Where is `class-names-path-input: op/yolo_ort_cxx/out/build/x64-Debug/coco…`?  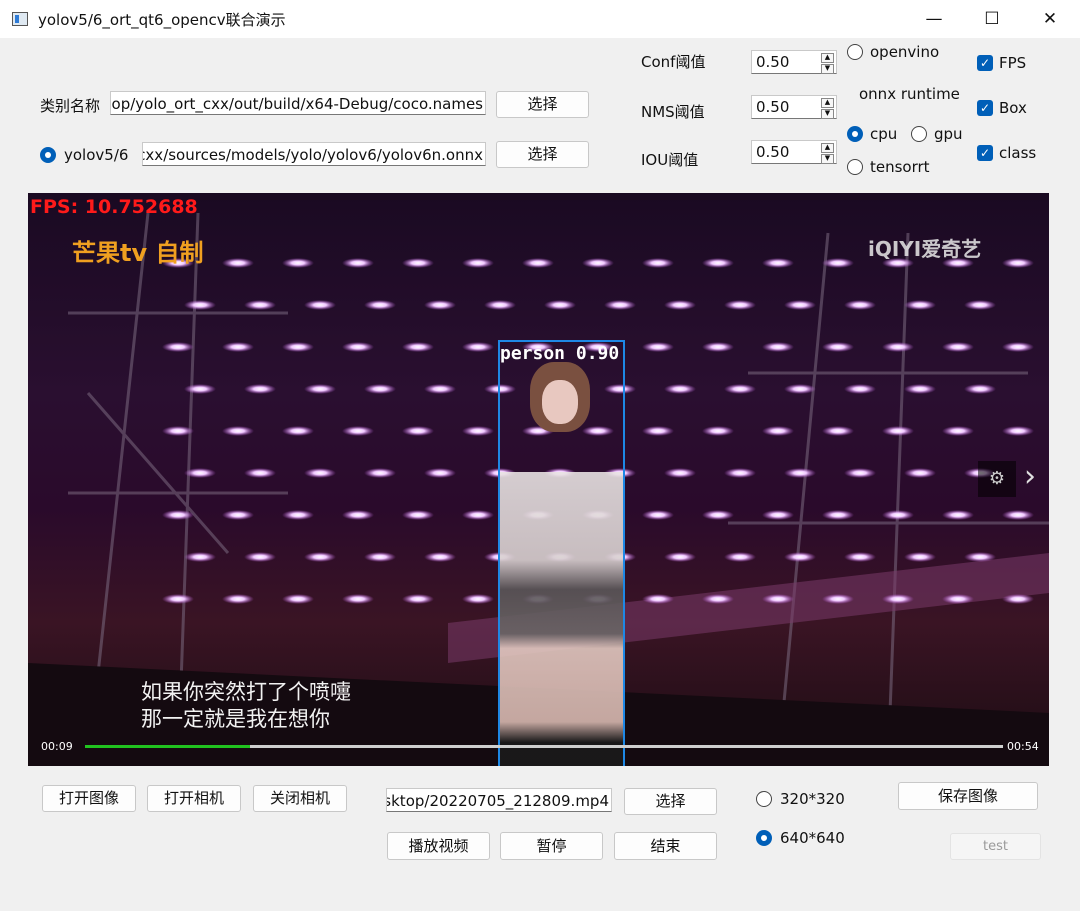
class-names-path-input: op/yolo_ort_cxx/out/build/x64-Debug/coco… is located at coordinates (298, 103).